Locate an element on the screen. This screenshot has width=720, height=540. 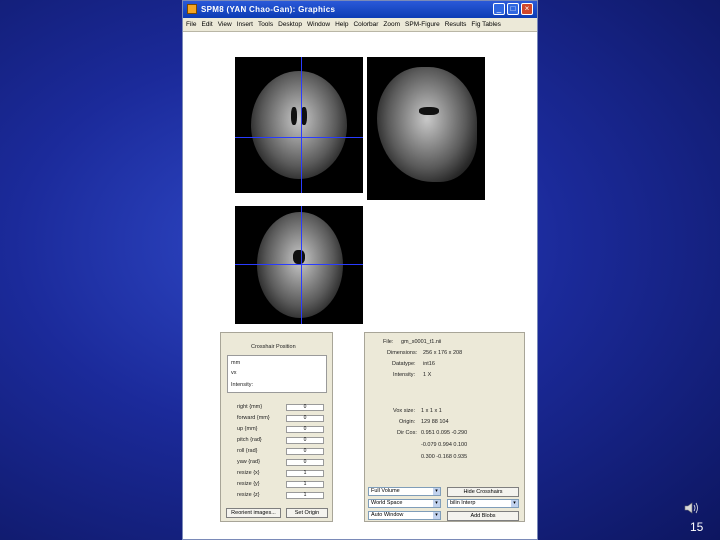
menu-spm-figure: SPM-Figure is located at coordinates (422, 24).